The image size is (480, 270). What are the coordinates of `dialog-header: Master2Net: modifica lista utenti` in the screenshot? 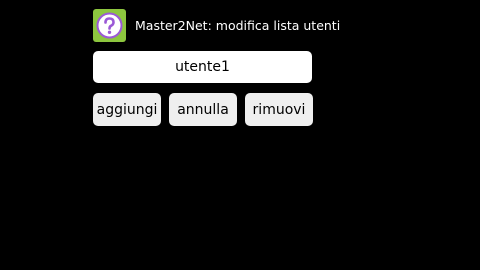 It's located at (216, 25).